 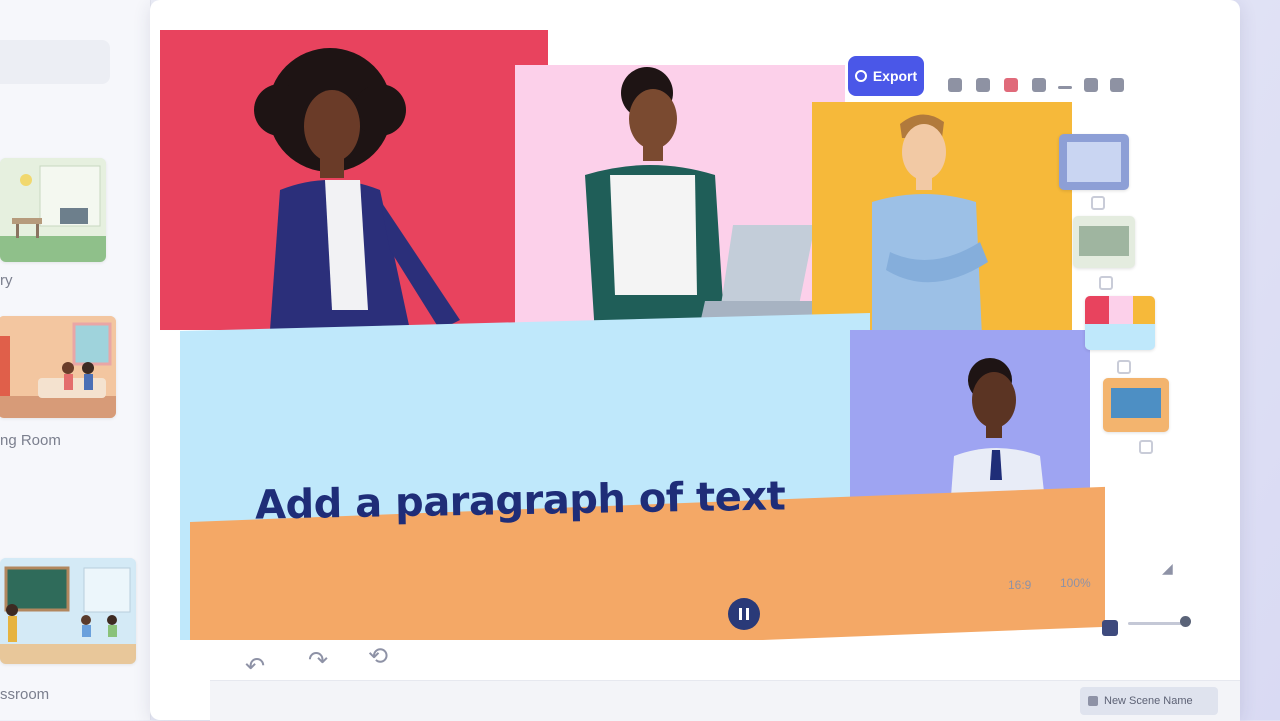 What do you see at coordinates (700, 201) in the screenshot?
I see `man-with-laptop-illustration` at bounding box center [700, 201].